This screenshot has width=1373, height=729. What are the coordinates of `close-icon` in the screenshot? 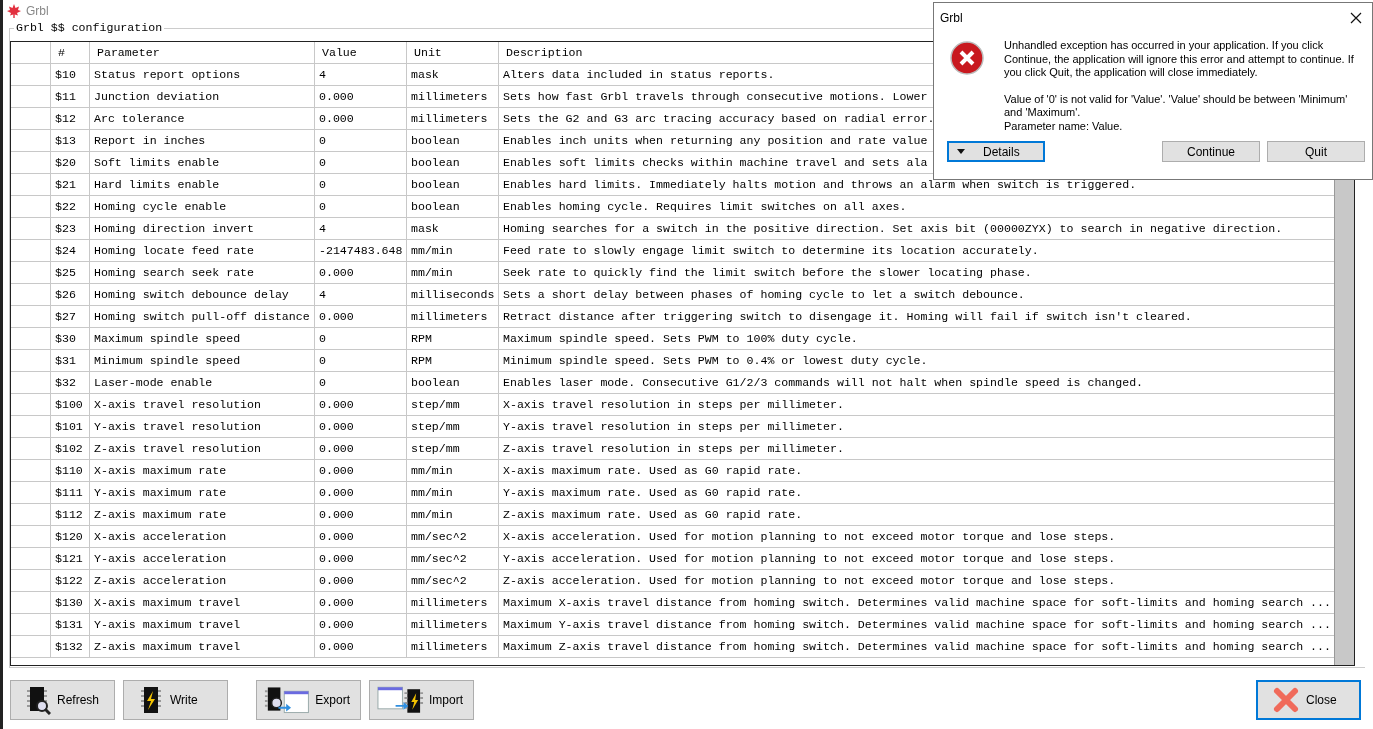 It's located at (1356, 18).